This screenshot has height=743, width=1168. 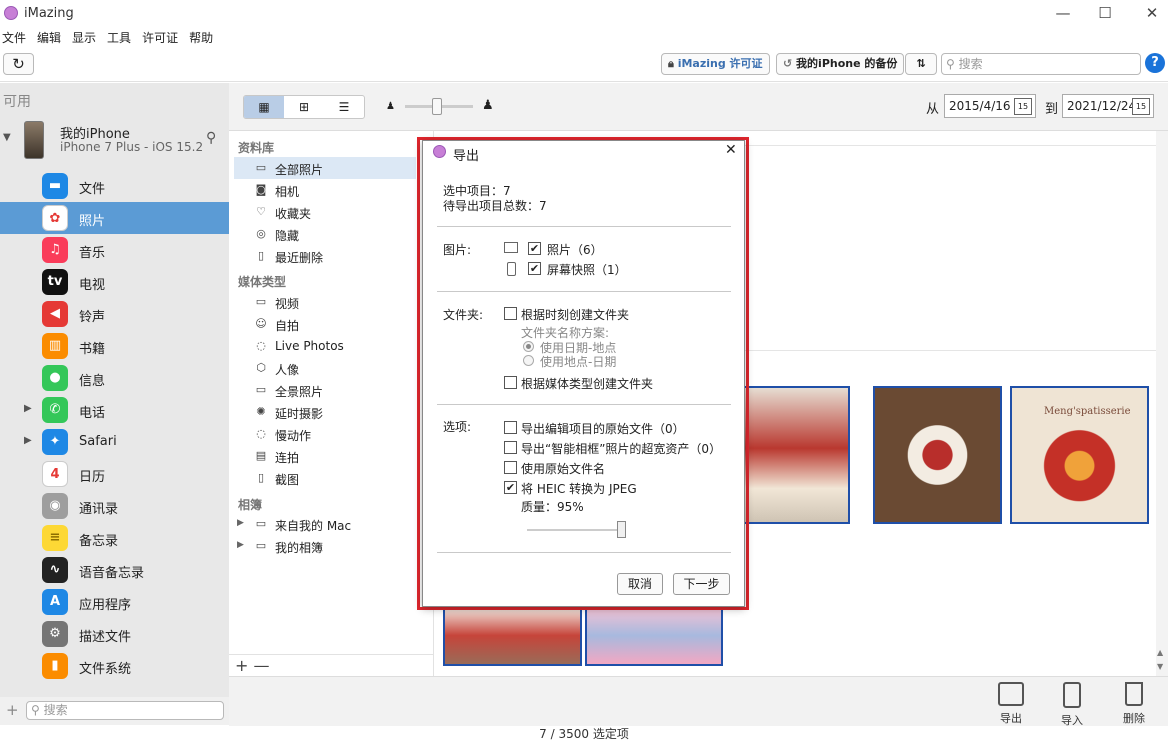 I want to click on library-item: ☺ 自拍, so click(x=325, y=324).